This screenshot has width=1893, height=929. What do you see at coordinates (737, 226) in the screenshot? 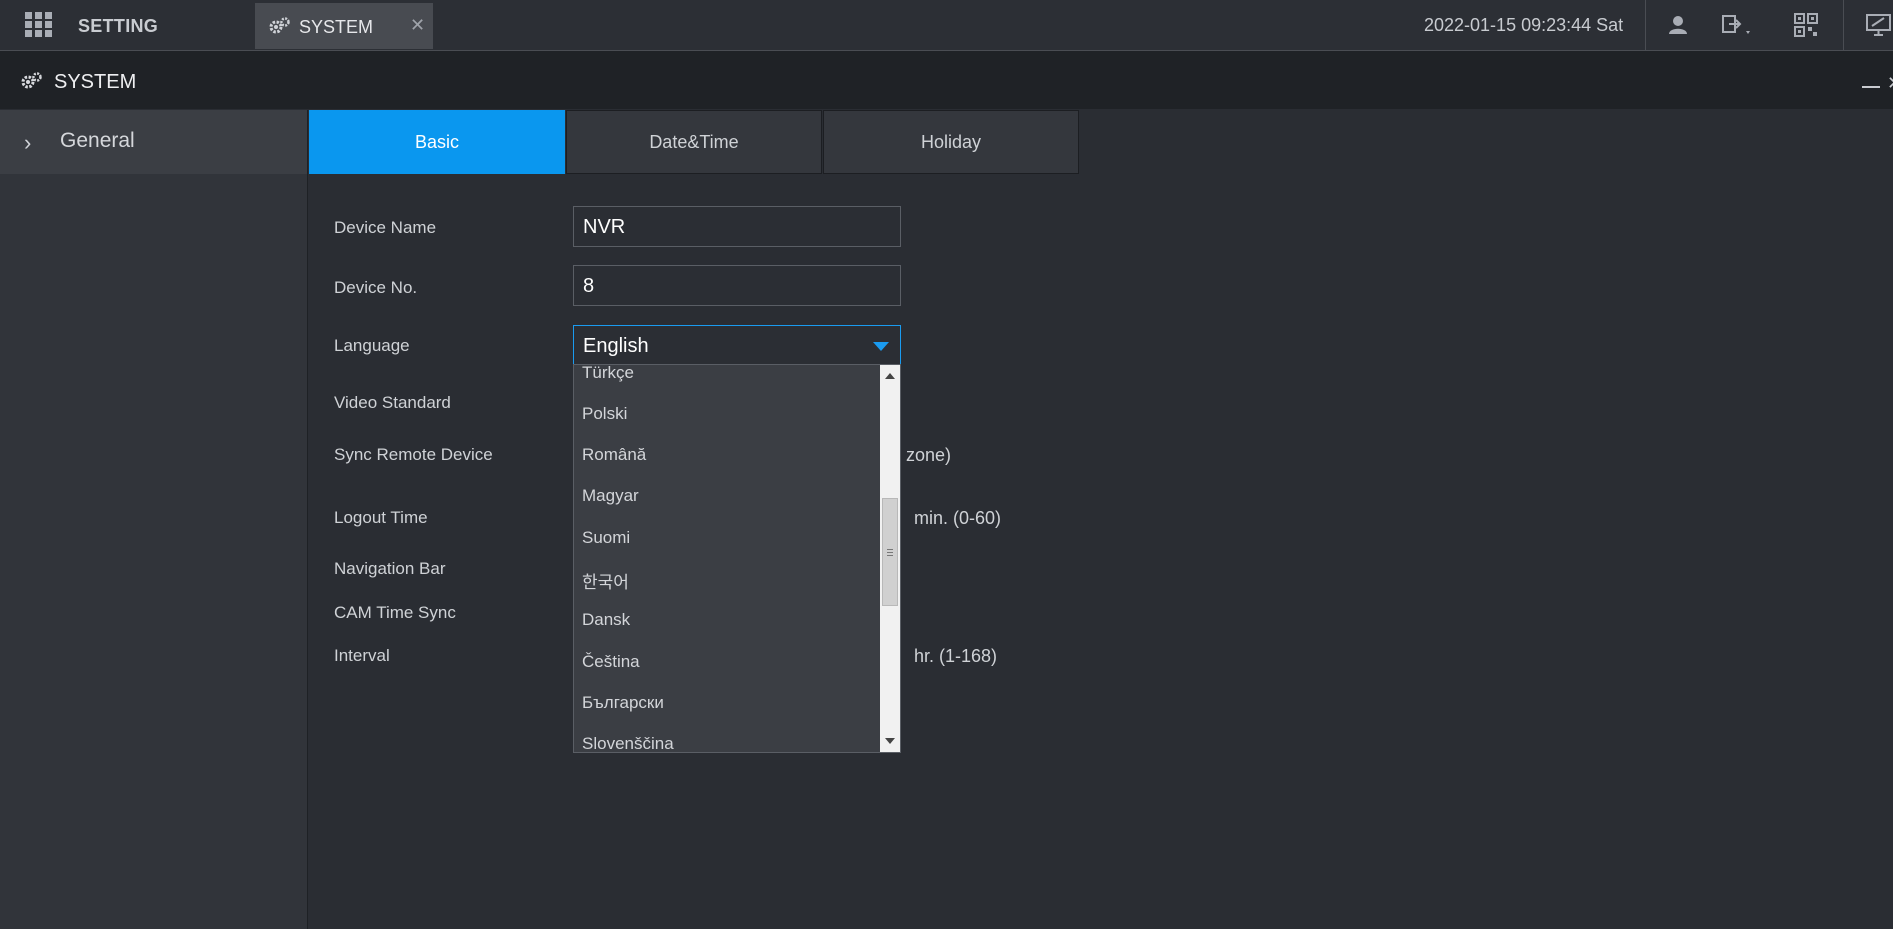
I see `device-name-field: NVR` at bounding box center [737, 226].